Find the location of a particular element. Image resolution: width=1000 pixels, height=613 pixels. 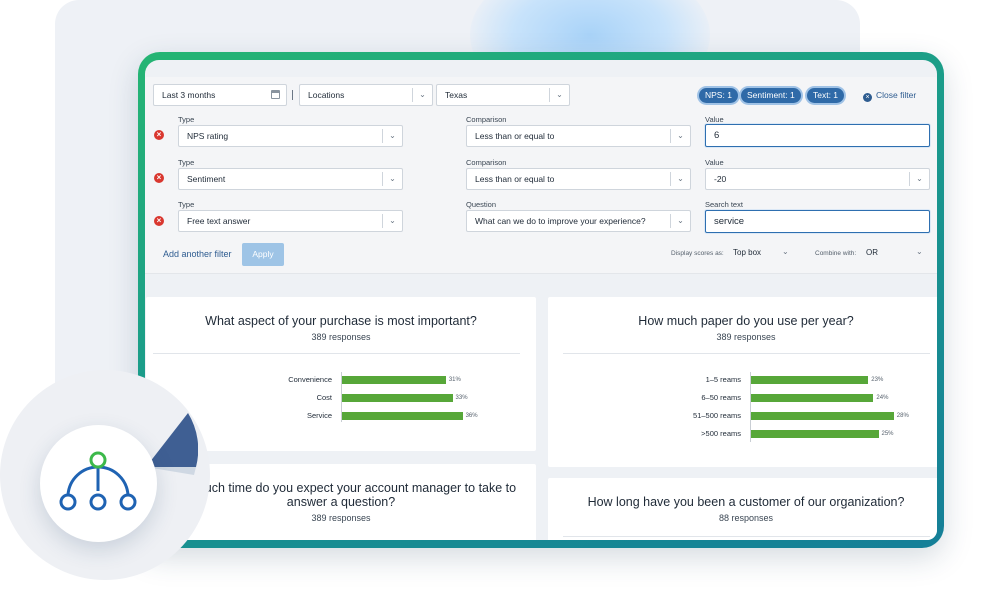

display-scores-label: Display scores as: is located at coordinates (697, 253).